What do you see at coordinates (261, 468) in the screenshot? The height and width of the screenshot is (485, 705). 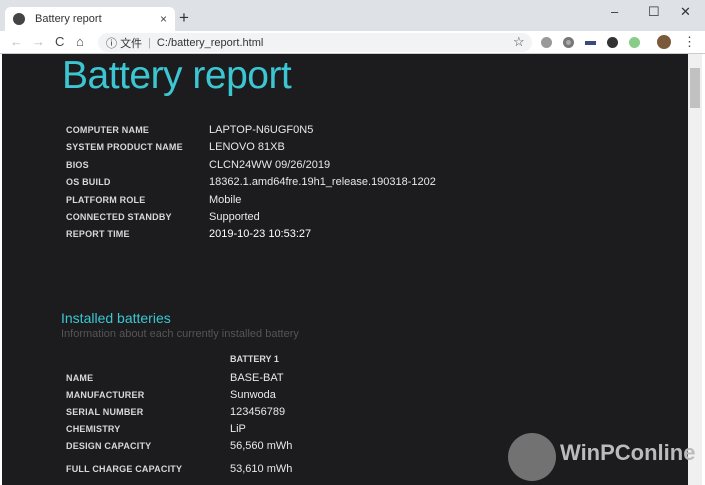 I see `row-value: 53,610 mWh` at bounding box center [261, 468].